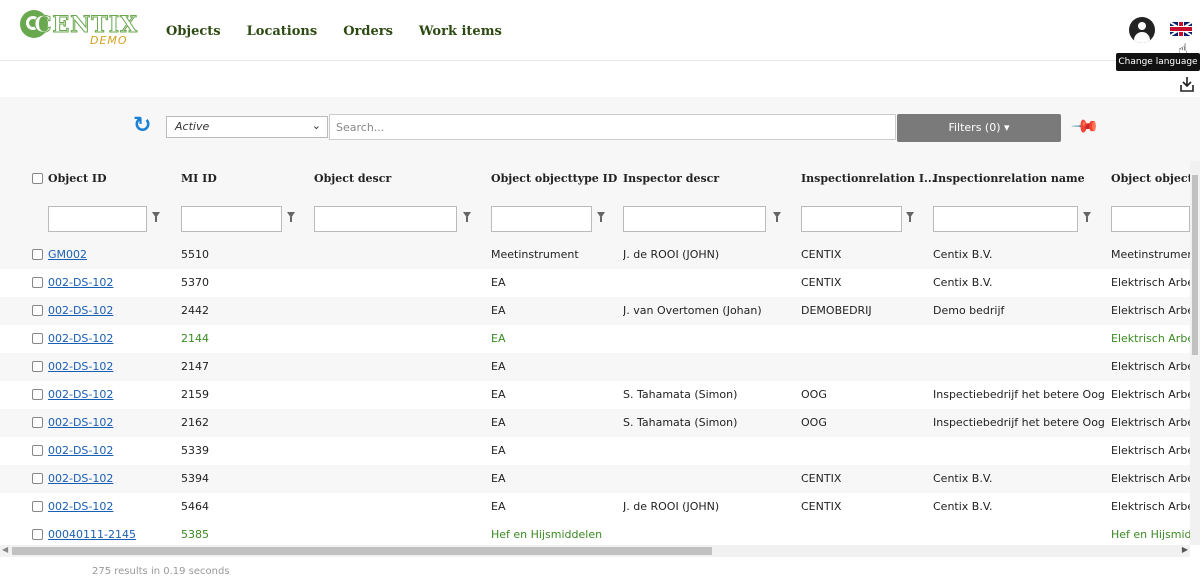 The image size is (1200, 577). What do you see at coordinates (37, 178) in the screenshot?
I see `select-all-checkbox` at bounding box center [37, 178].